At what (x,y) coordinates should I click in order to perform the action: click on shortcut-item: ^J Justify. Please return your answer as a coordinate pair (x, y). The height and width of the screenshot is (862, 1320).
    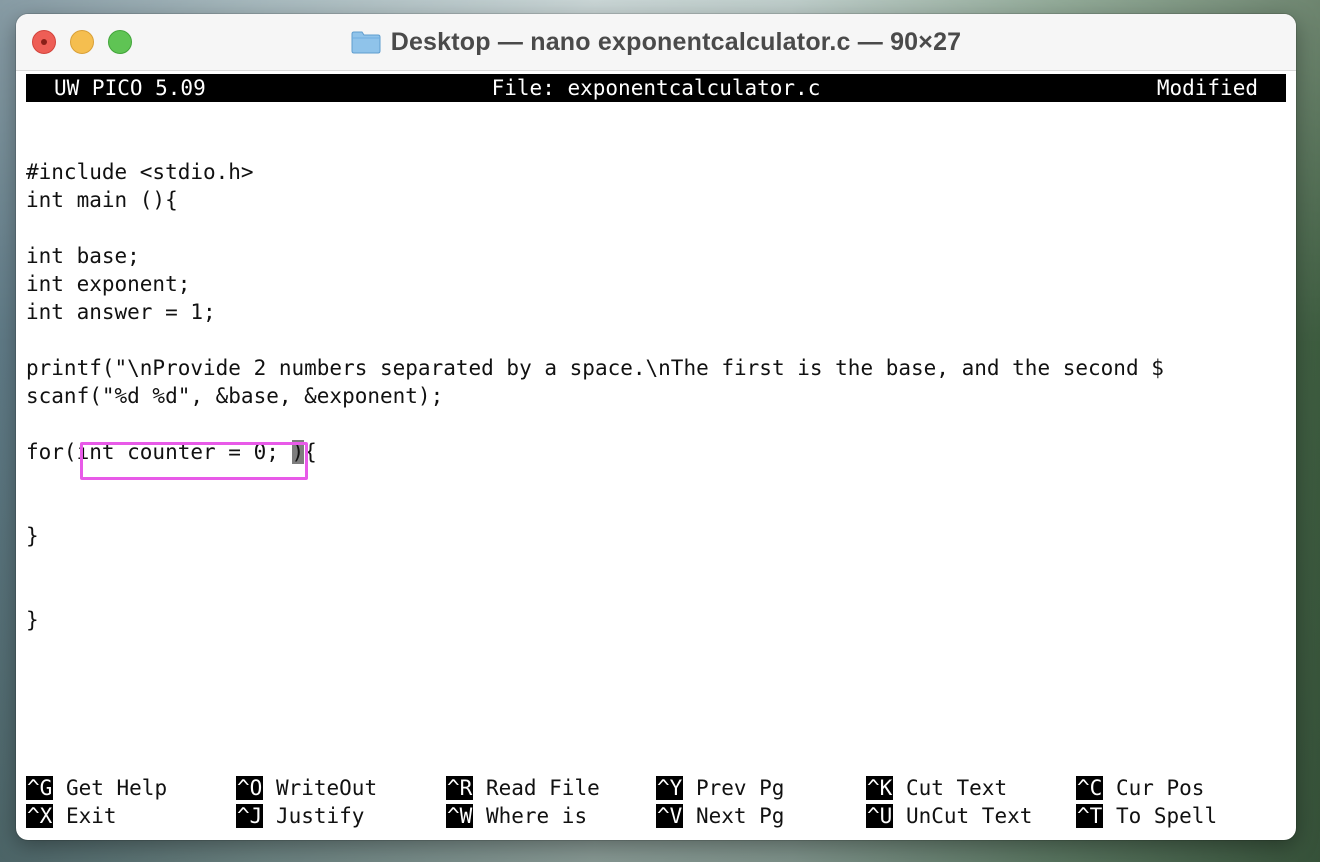
    Looking at the image, I should click on (300, 816).